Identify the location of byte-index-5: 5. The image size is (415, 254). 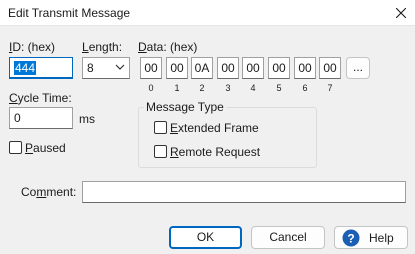
(279, 88).